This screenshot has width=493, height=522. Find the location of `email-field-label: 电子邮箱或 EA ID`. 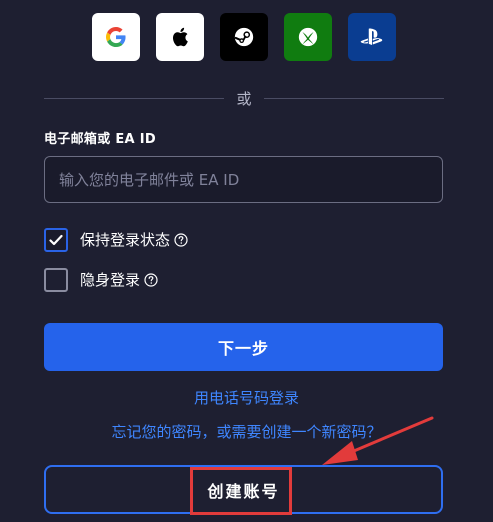

email-field-label: 电子邮箱或 EA ID is located at coordinates (100, 139).